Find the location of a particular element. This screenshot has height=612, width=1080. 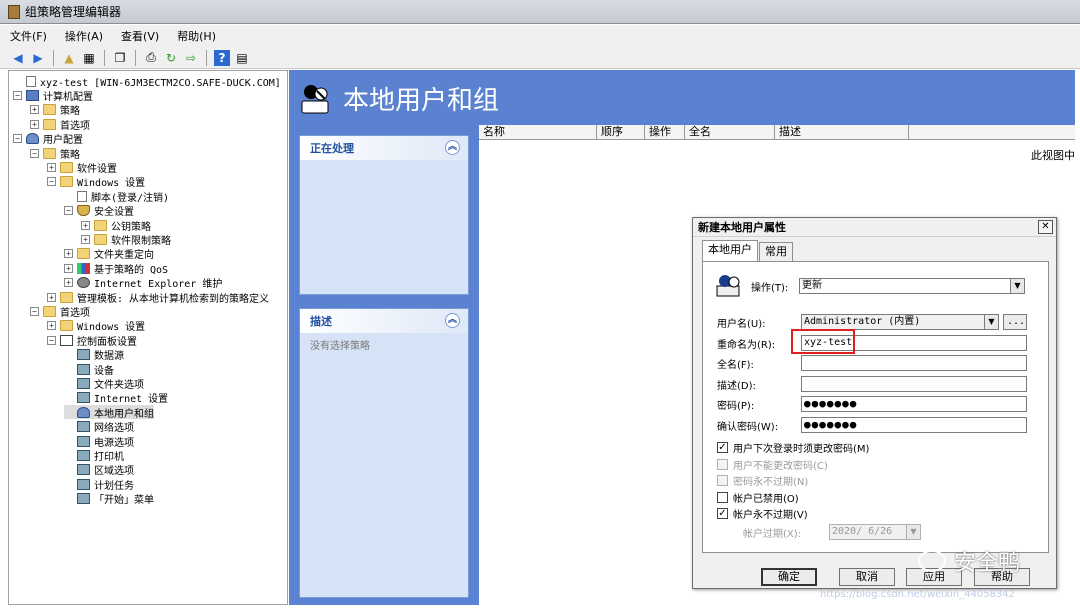

tab-common: 常用 is located at coordinates (776, 251).